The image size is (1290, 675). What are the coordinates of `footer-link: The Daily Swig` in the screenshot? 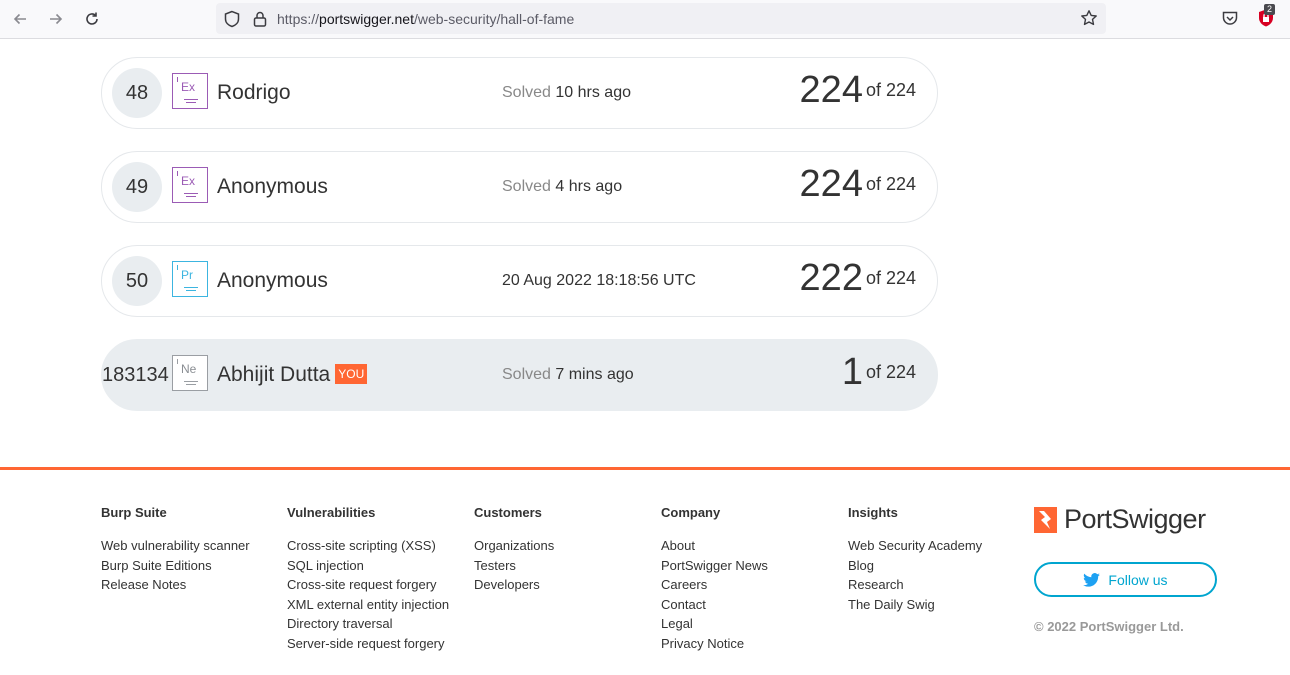 It's located at (915, 605).